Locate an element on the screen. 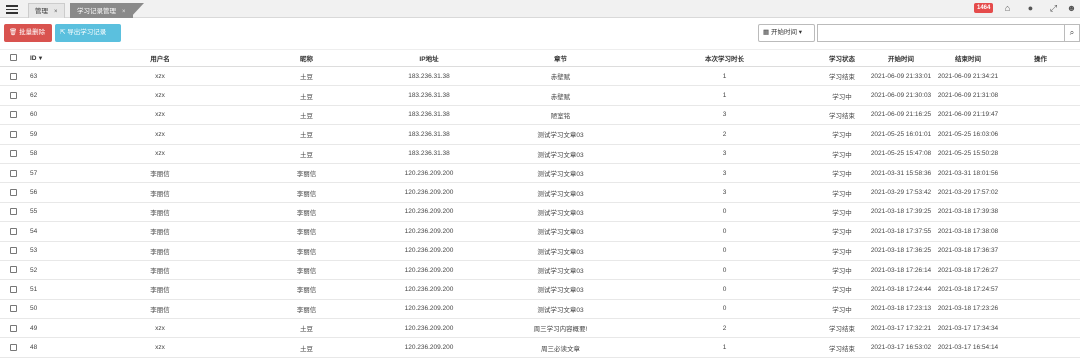 The image size is (1080, 363). cell-id: 49 is located at coordinates (51, 328).